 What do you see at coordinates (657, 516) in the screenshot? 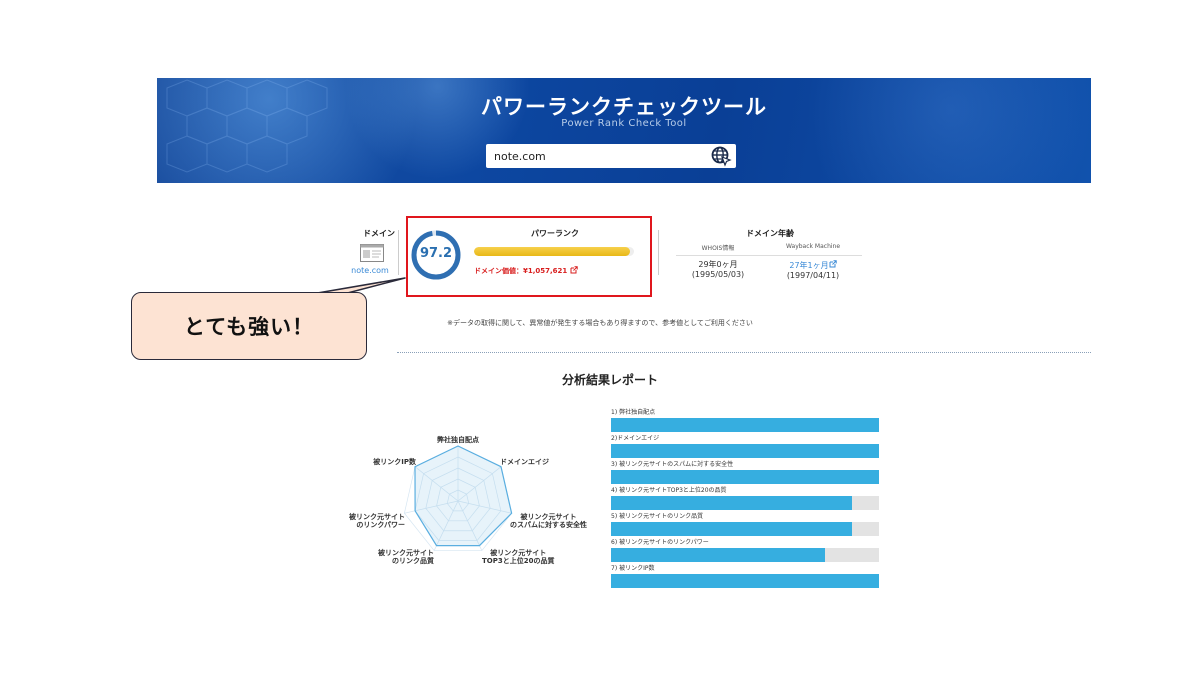
I see `score-bar-label: 5) 被リンク元サイトのリンク品質` at bounding box center [657, 516].